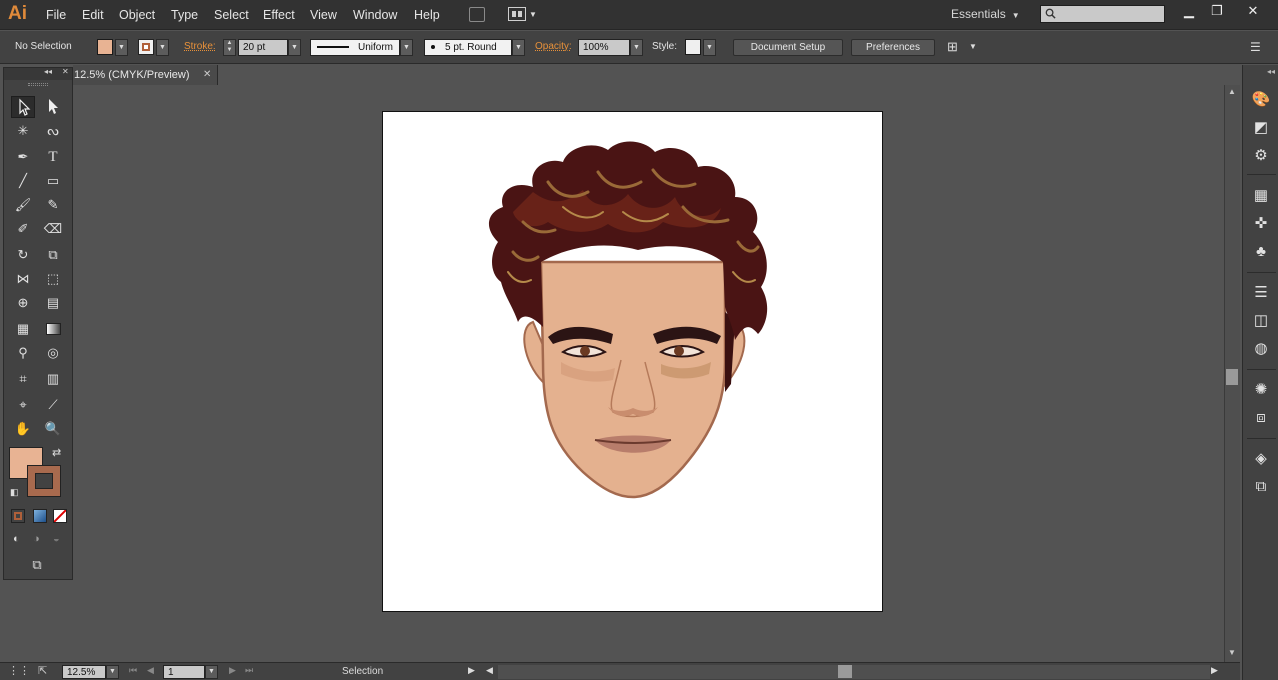 The image size is (1278, 680). Describe the element at coordinates (323, 15) in the screenshot. I see `menu-view: View` at that location.